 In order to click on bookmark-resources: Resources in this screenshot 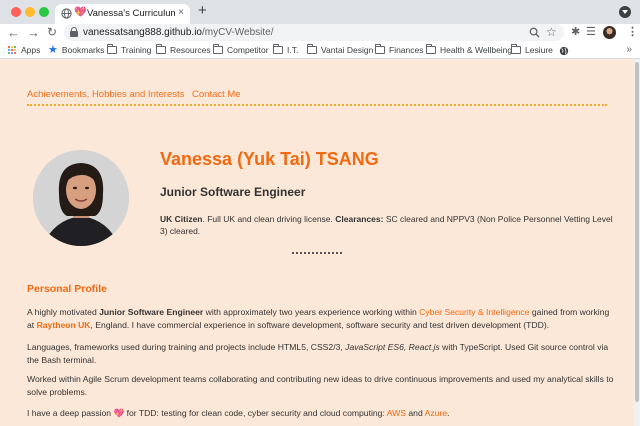, I will do `click(183, 50)`.